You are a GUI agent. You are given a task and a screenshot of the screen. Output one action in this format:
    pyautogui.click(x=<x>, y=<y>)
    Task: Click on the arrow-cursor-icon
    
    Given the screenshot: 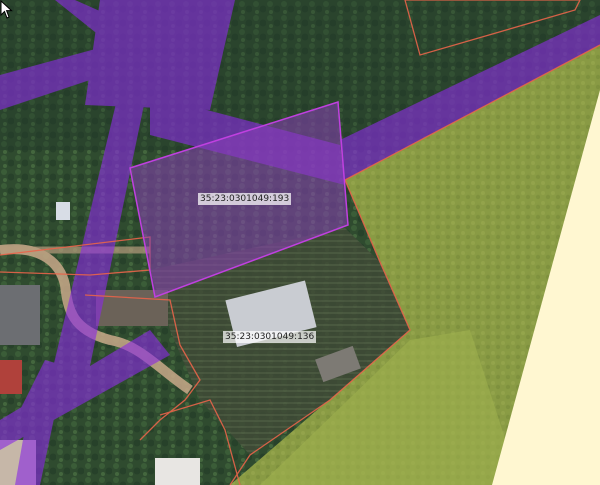 What is the action you would take?
    pyautogui.click(x=6, y=9)
    